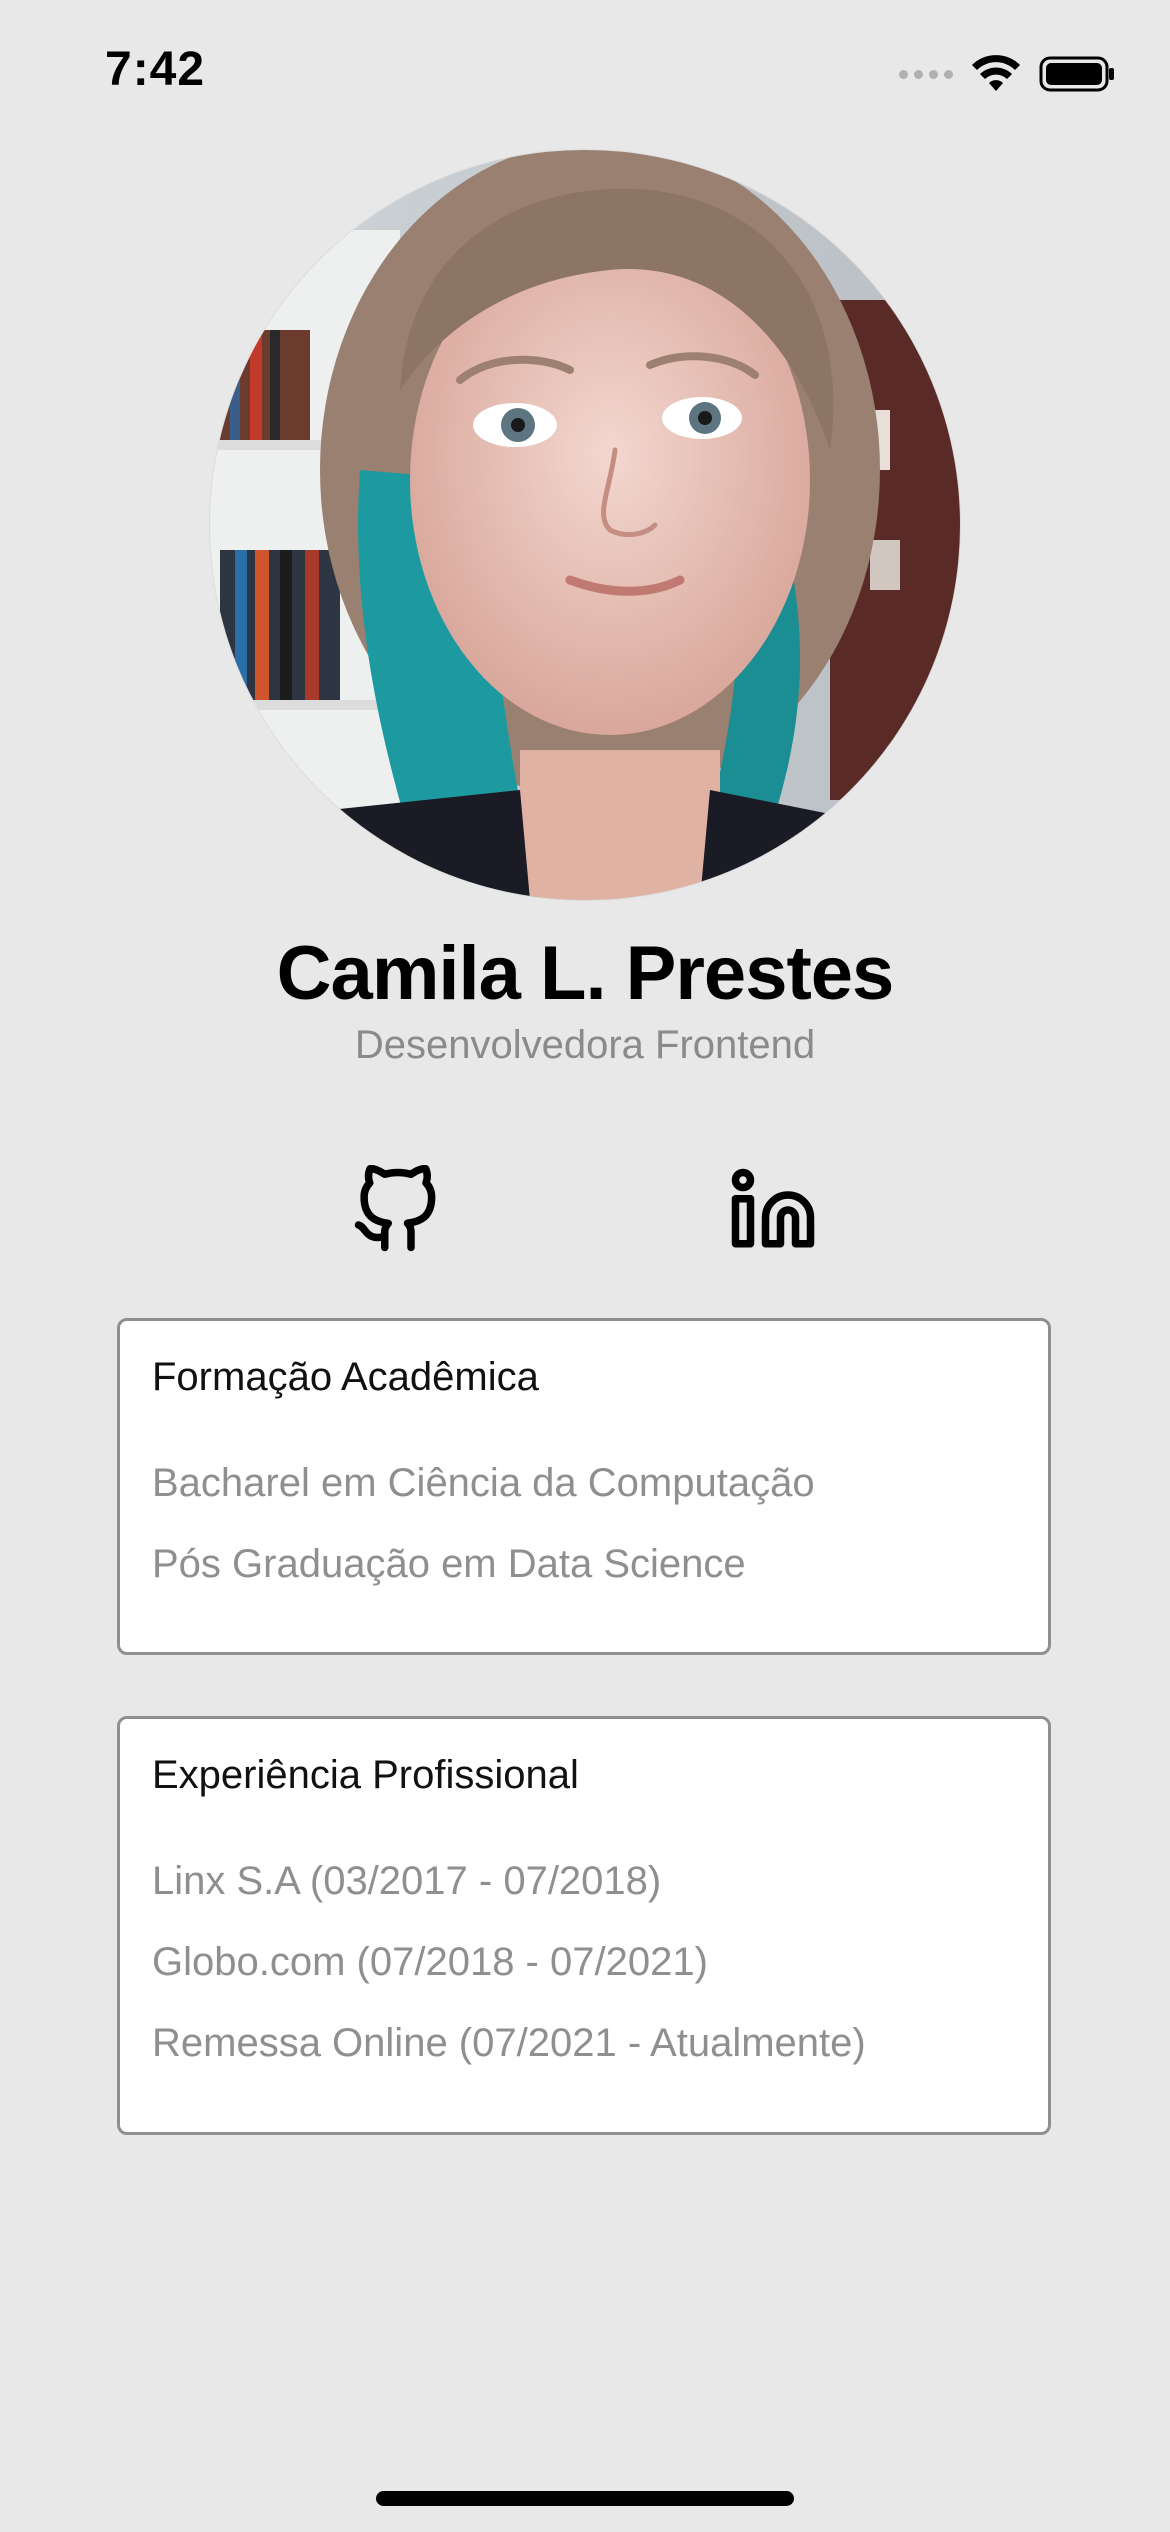  Describe the element at coordinates (155, 69) in the screenshot. I see `status-time: 7:42` at that location.